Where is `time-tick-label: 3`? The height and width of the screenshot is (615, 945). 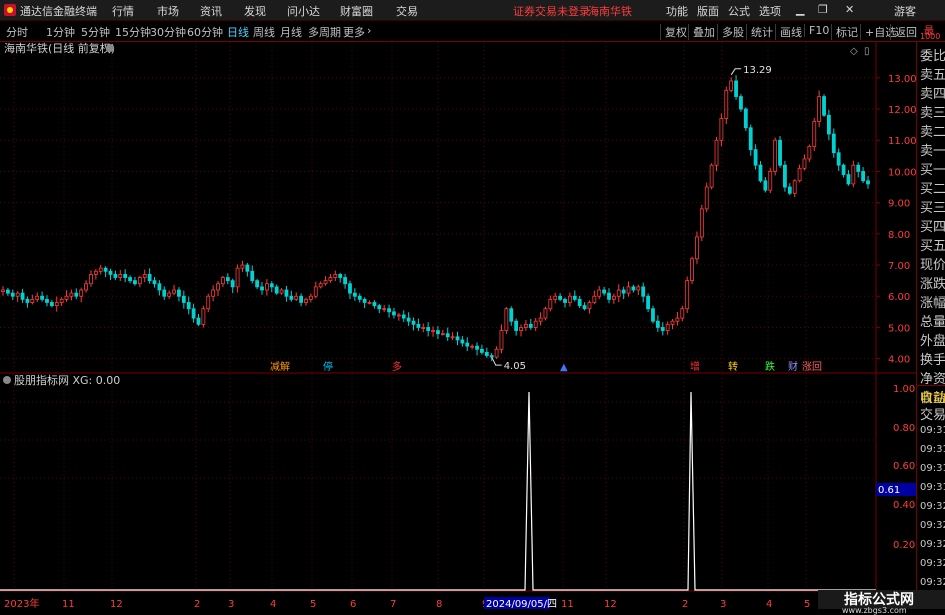 time-tick-label: 3 is located at coordinates (231, 604).